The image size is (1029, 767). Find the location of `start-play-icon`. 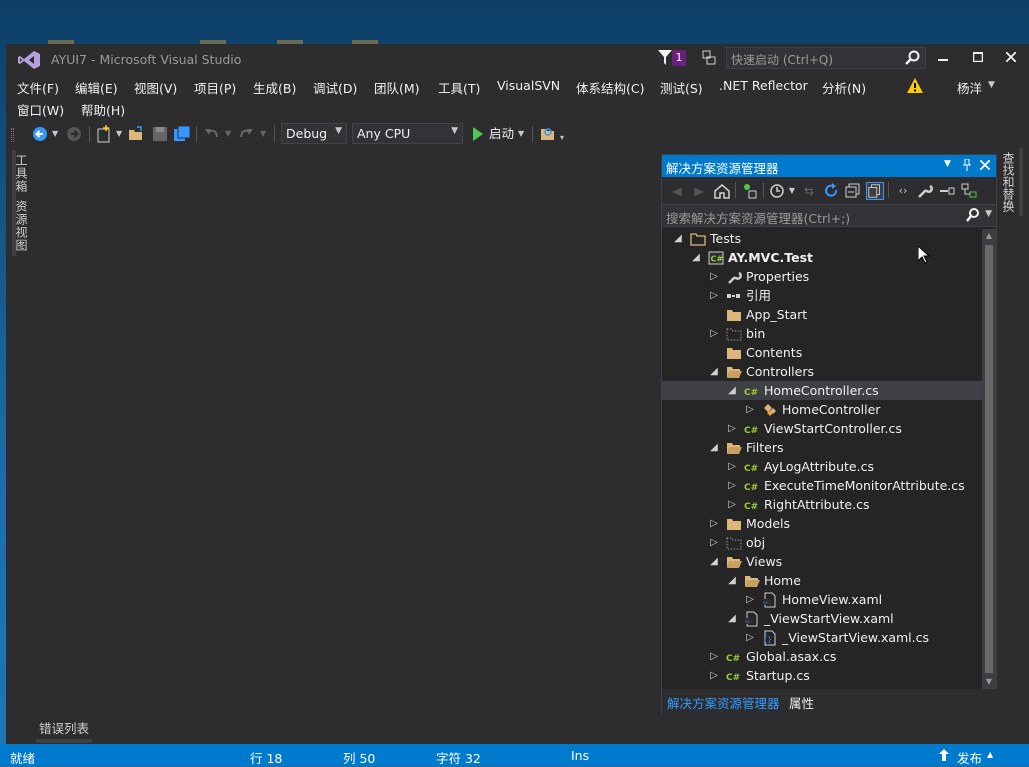

start-play-icon is located at coordinates (478, 134).